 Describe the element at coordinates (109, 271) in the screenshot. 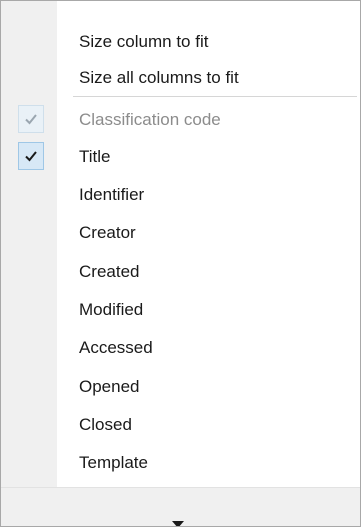

I see `menu-item-label: Created` at that location.